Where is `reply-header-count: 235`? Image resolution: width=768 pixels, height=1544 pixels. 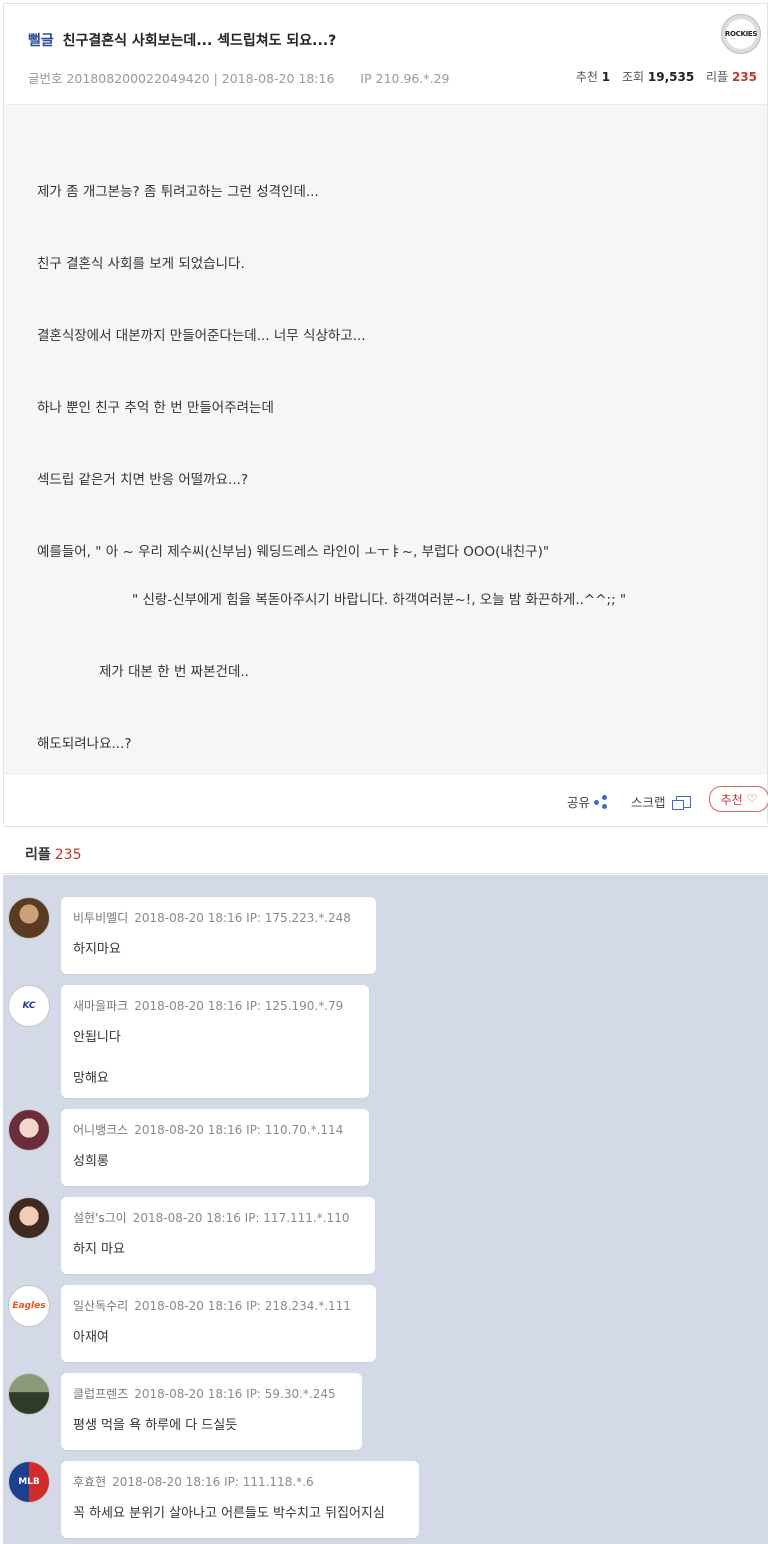 reply-header-count: 235 is located at coordinates (68, 855).